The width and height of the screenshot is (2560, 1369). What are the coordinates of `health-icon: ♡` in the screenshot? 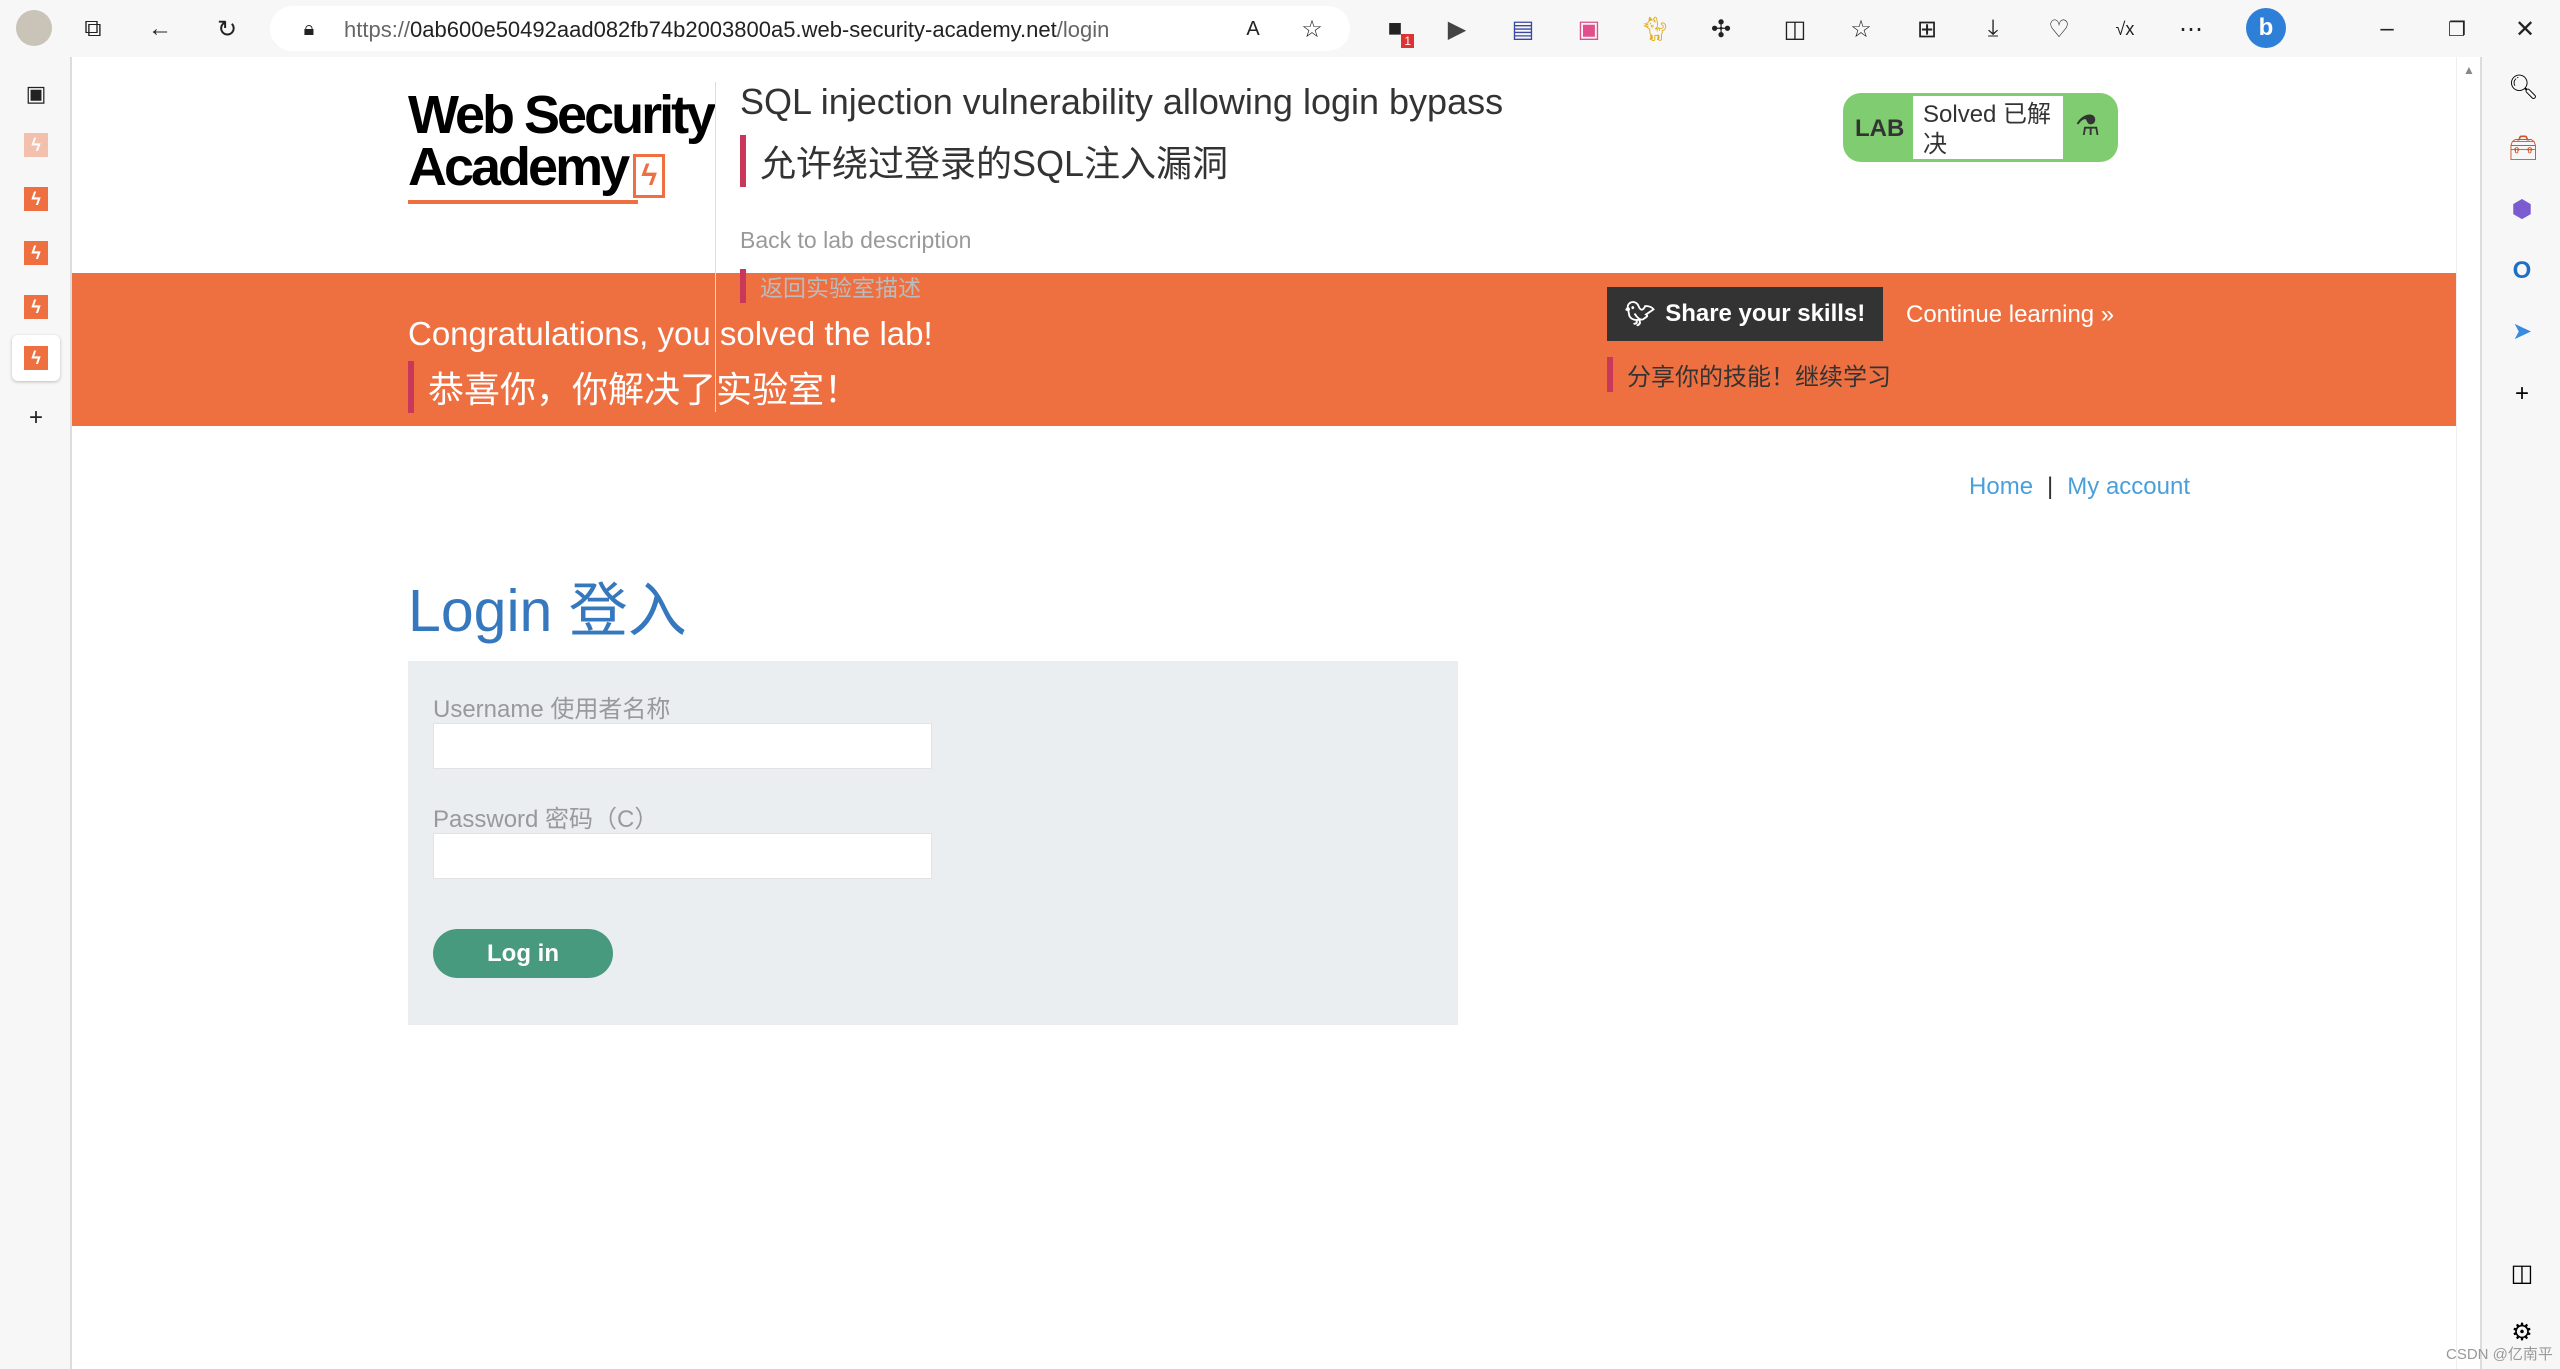 It's located at (2059, 29).